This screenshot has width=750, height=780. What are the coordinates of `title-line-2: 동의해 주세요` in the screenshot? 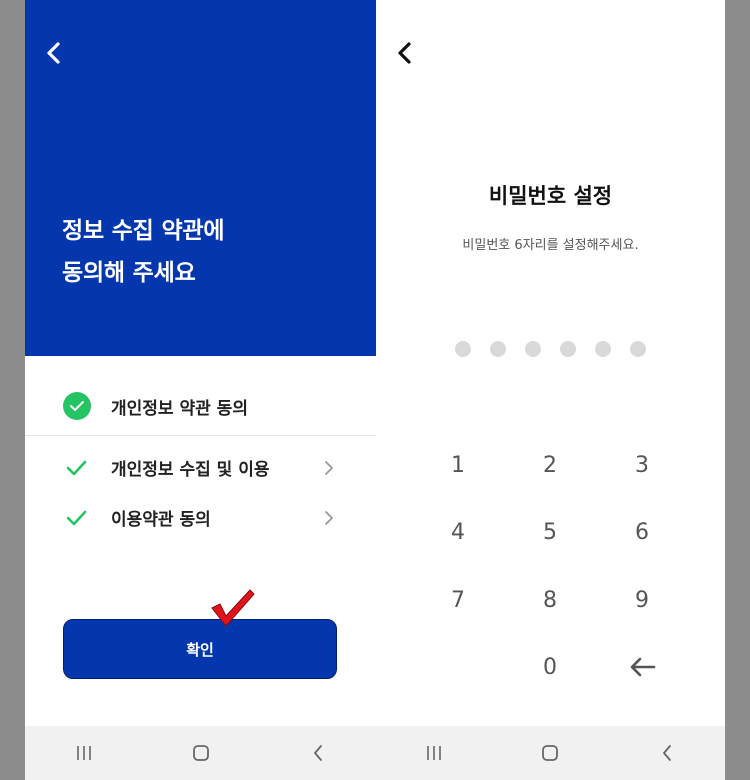 It's located at (129, 273).